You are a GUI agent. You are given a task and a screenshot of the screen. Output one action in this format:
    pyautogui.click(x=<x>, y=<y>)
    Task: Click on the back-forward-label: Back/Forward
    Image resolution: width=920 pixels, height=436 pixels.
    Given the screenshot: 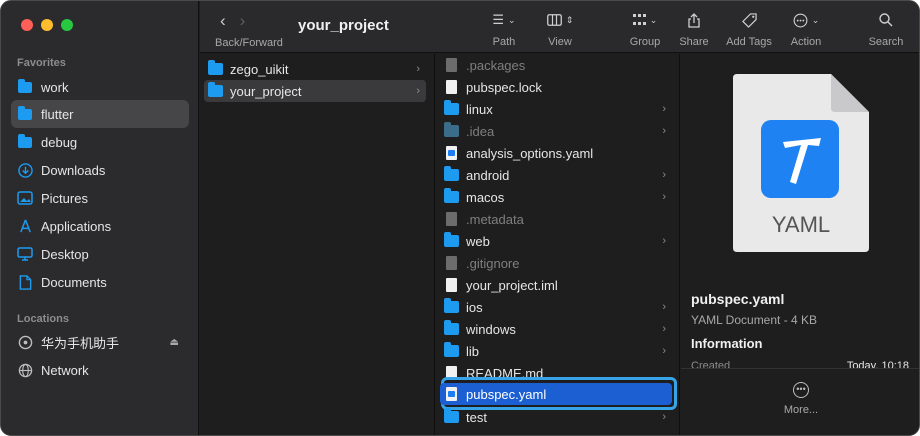 What is the action you would take?
    pyautogui.click(x=249, y=43)
    